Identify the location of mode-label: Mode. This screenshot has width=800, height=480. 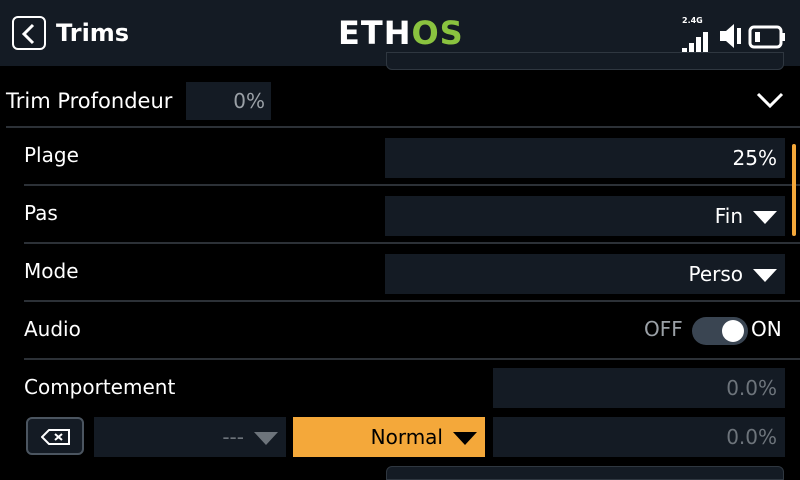
(51, 271).